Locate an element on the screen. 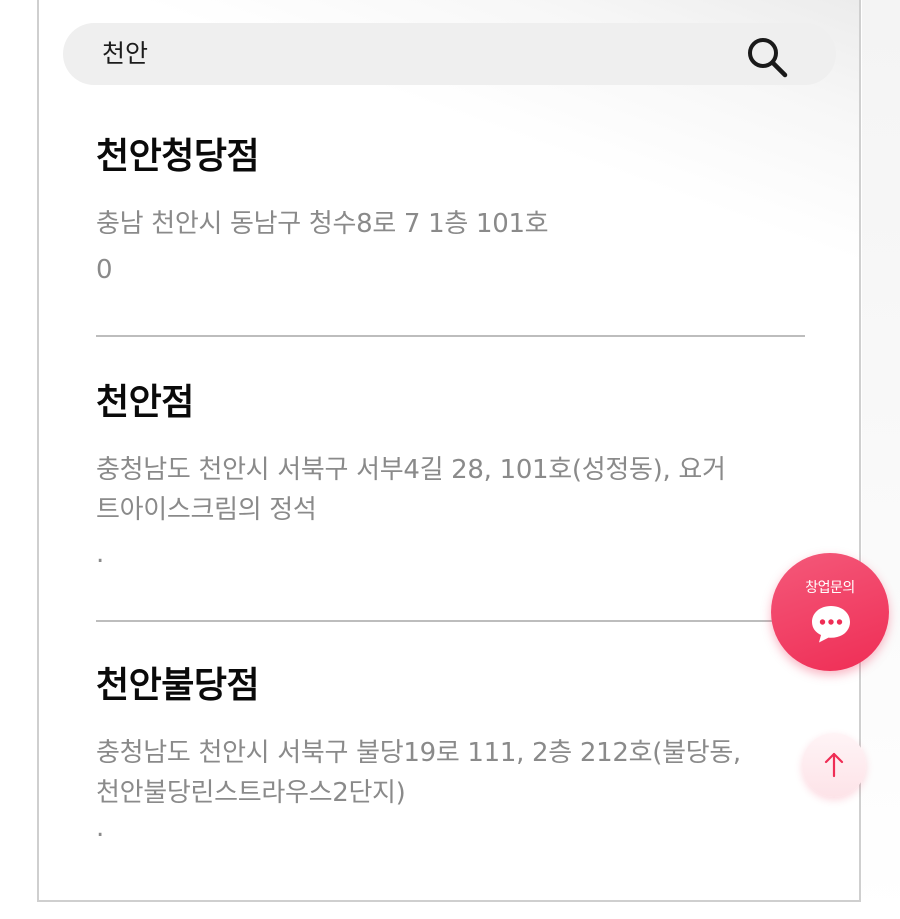 This screenshot has width=900, height=919. scroll-top-button is located at coordinates (834, 765).